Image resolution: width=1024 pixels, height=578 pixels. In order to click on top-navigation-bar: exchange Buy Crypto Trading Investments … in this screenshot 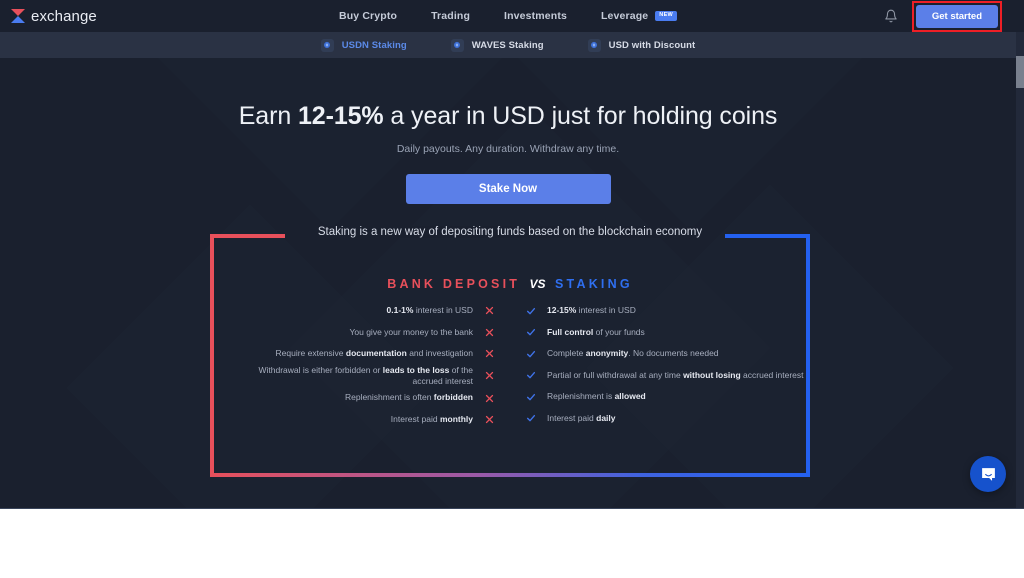, I will do `click(508, 16)`.